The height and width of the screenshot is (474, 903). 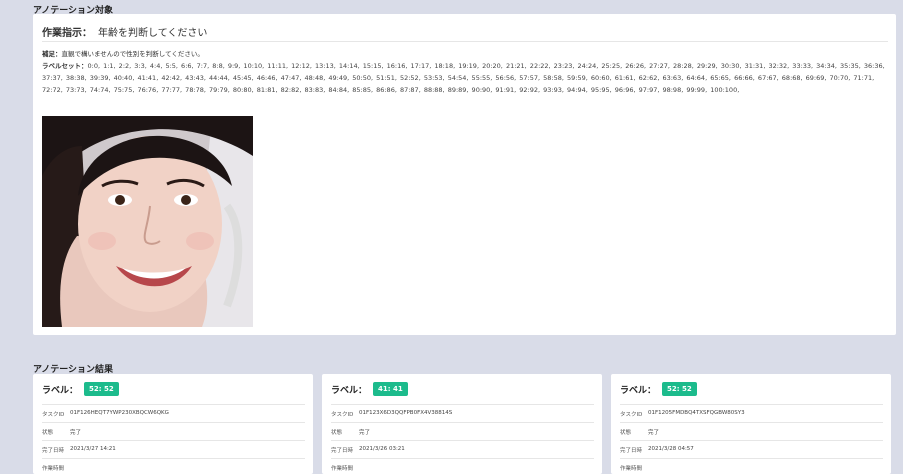 What do you see at coordinates (173, 447) in the screenshot?
I see `completed-row: 完了日時 2021/3/27 14:21` at bounding box center [173, 447].